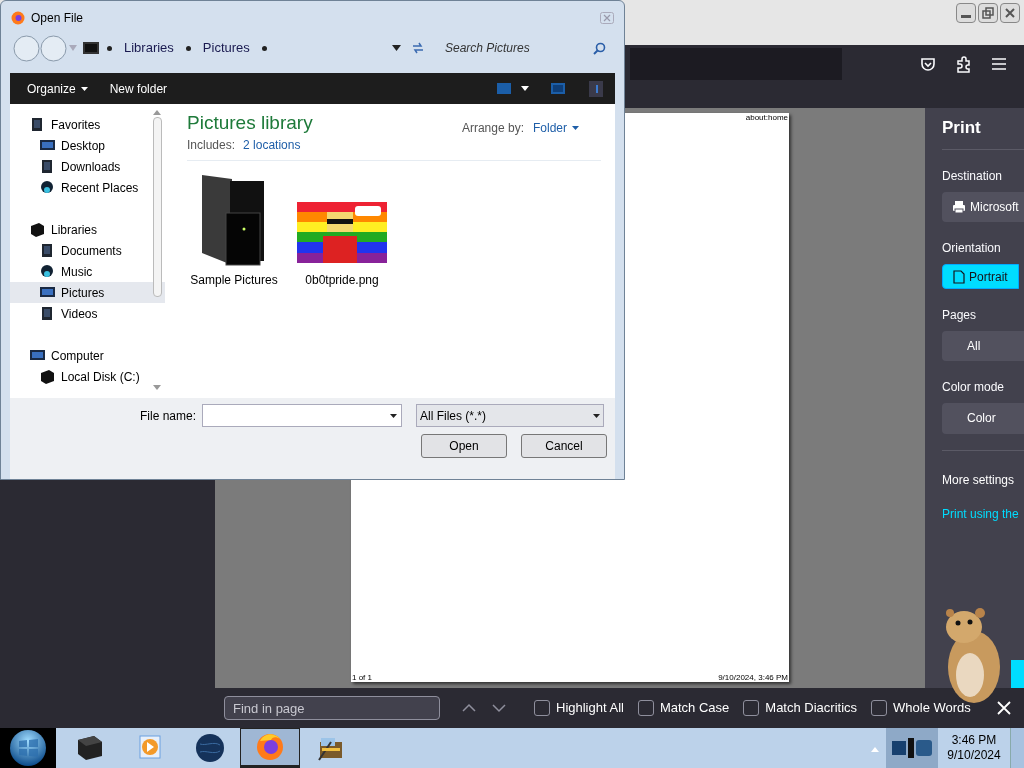  Describe the element at coordinates (87, 250) in the screenshot. I see `nav-item: Documents` at that location.